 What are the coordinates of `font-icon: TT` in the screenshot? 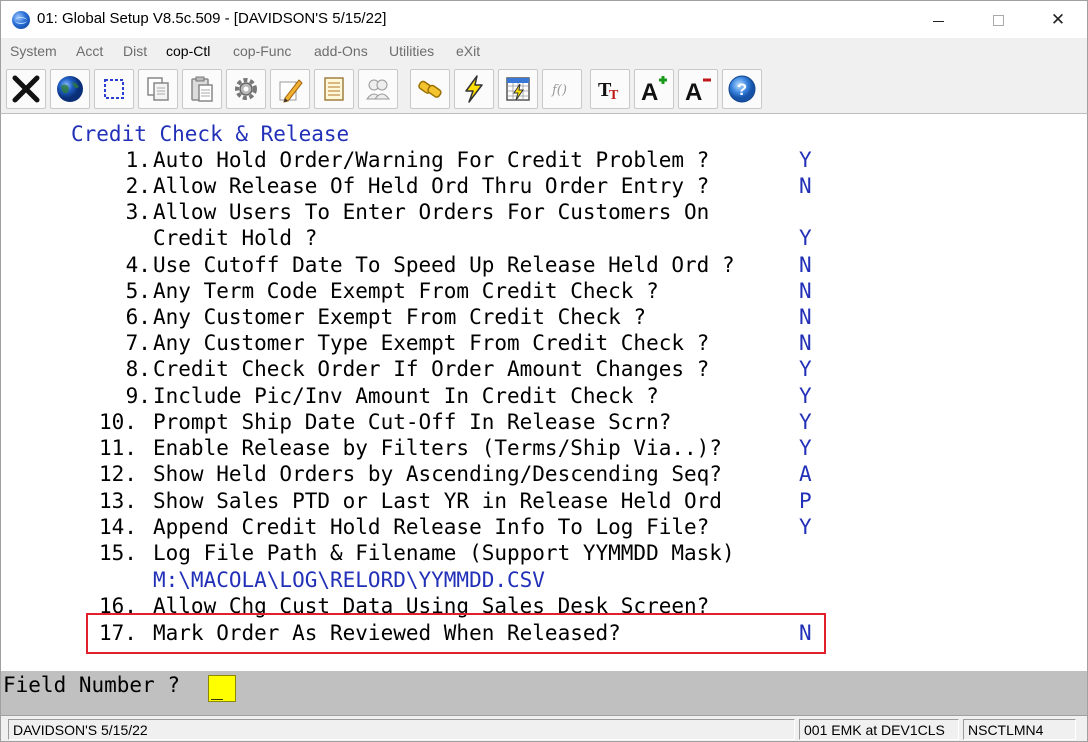 It's located at (608, 91).